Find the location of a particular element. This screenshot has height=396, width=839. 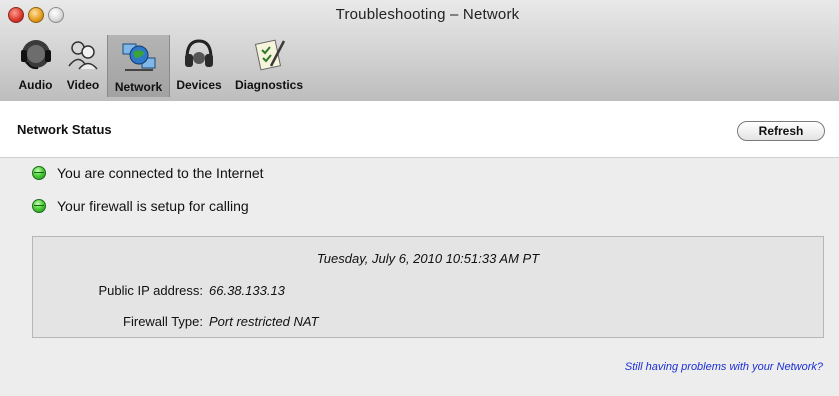

timestamp: Tuesday, July 6, 2010 10:51:33 AM PT is located at coordinates (428, 258).